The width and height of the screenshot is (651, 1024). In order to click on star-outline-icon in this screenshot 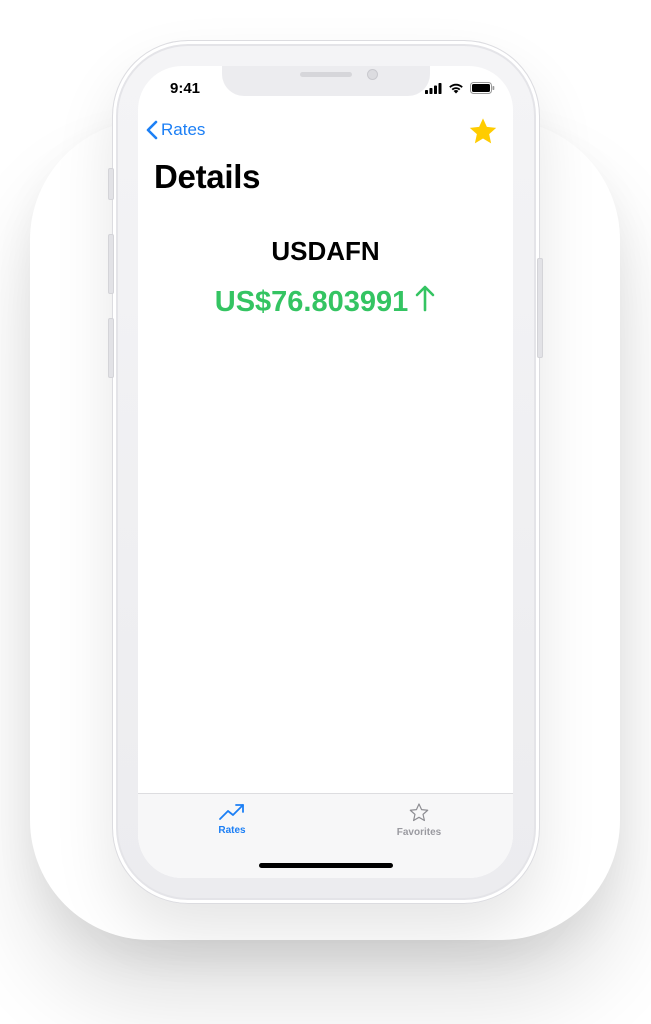, I will do `click(419, 812)`.